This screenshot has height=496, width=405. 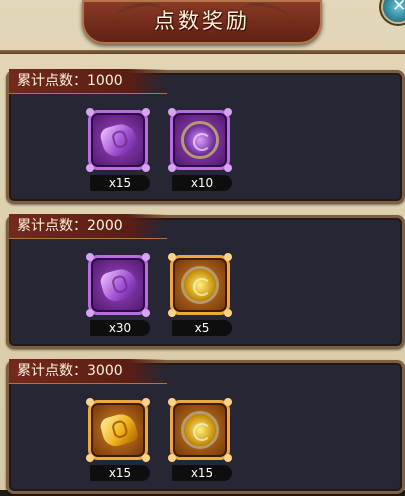 I want to click on points-threshold-label: 累计点数：1000, so click(x=88, y=81).